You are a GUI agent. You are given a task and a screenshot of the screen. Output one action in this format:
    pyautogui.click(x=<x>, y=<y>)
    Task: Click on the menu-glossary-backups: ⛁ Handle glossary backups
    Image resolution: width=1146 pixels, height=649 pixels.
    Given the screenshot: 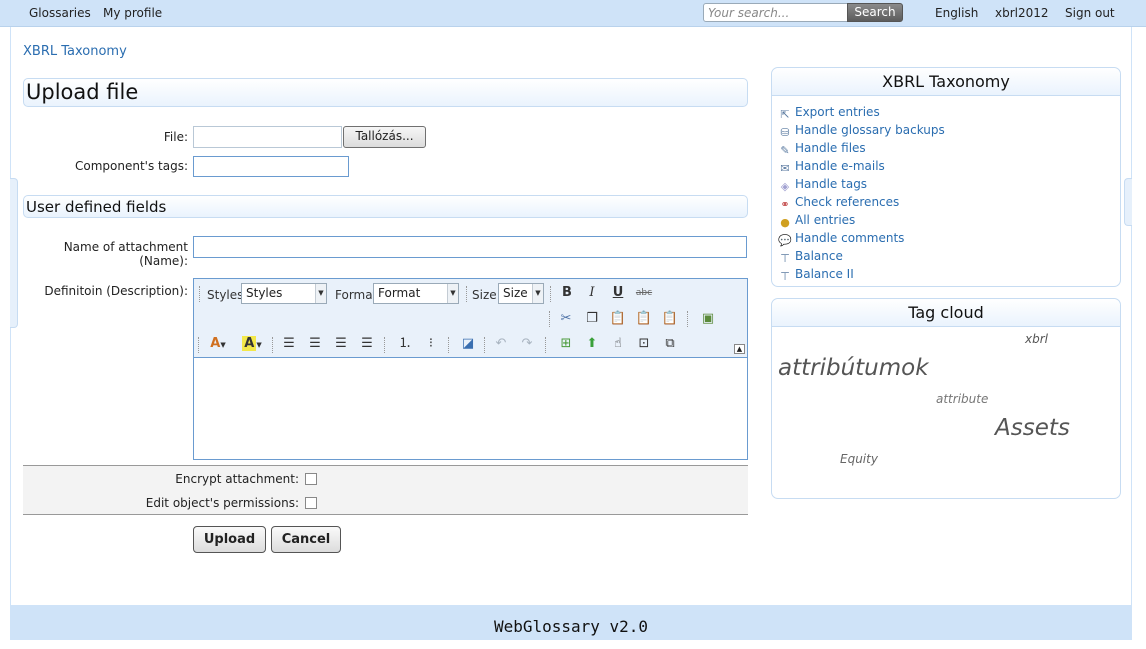 What is the action you would take?
    pyautogui.click(x=861, y=132)
    